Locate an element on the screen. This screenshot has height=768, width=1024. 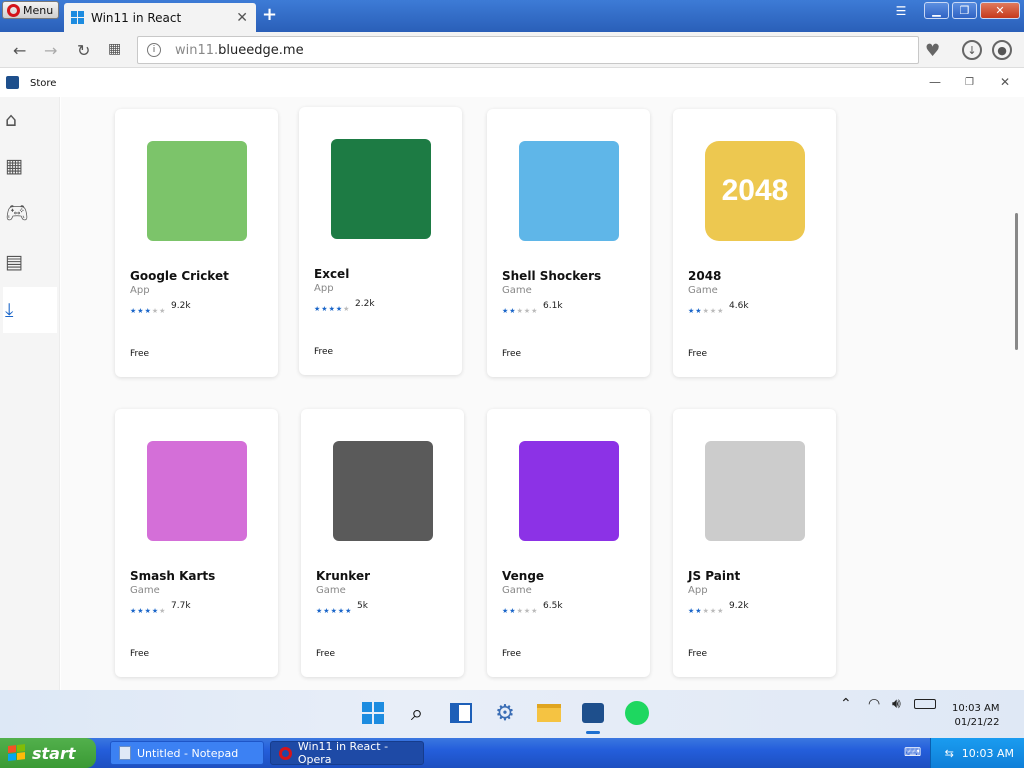
store-taskbar-icon is located at coordinates (593, 713).